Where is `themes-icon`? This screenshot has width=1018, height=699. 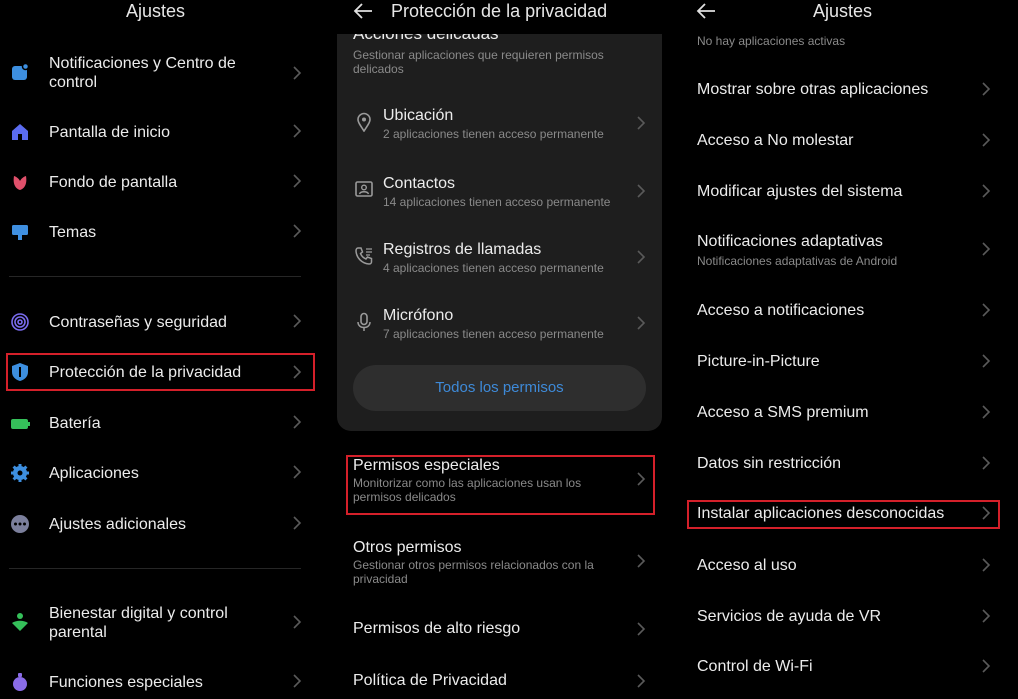
themes-icon is located at coordinates (20, 232).